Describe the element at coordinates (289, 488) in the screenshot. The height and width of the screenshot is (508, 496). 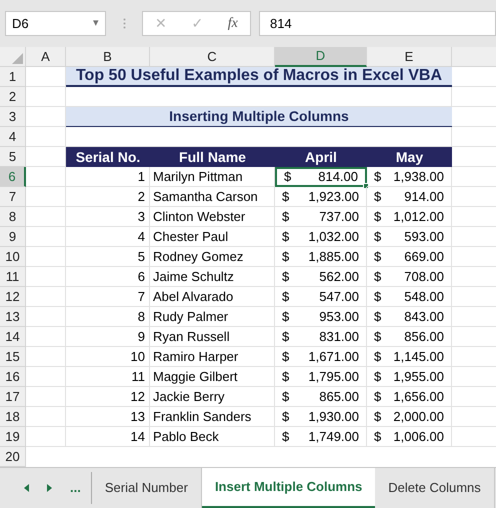
I see `sheet-tab: Insert Multiple Columns` at that location.